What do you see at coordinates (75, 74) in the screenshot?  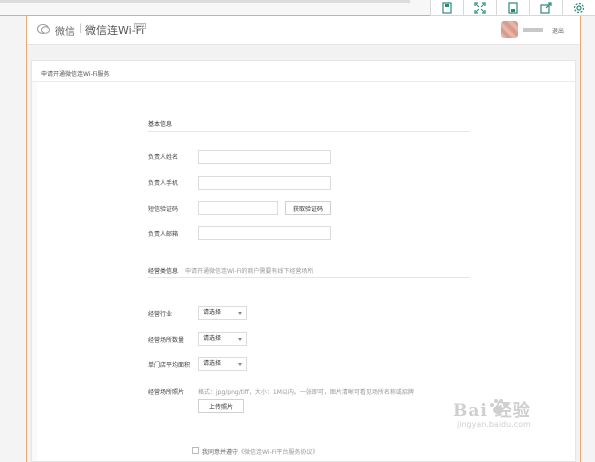 I see `card-title: 申请开通微信连Wi-Fi服务` at bounding box center [75, 74].